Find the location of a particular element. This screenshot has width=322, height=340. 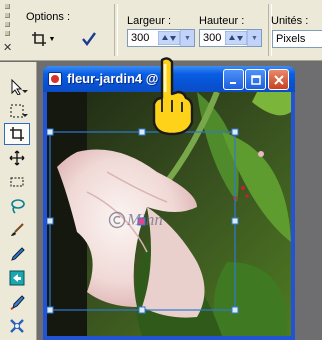

pointer-tool is located at coordinates (17, 87).